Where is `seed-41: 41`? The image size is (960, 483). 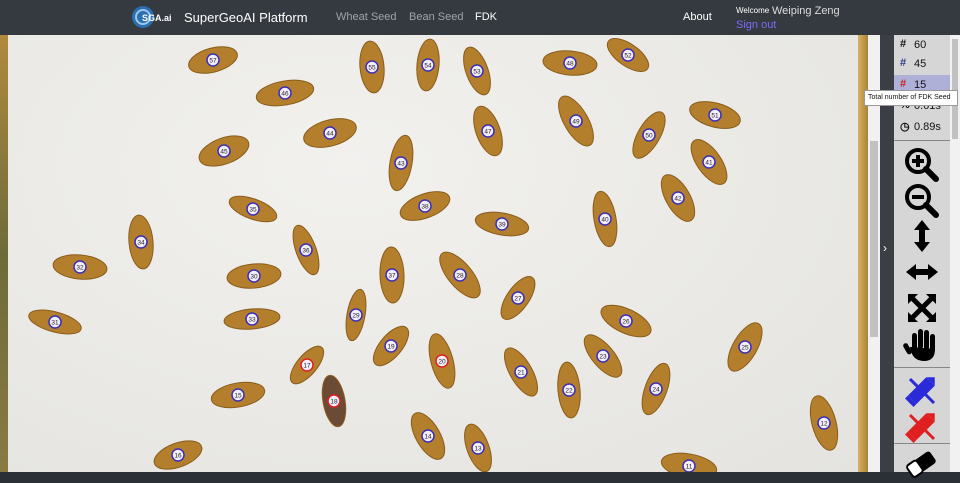
seed-41: 41 is located at coordinates (708, 162).